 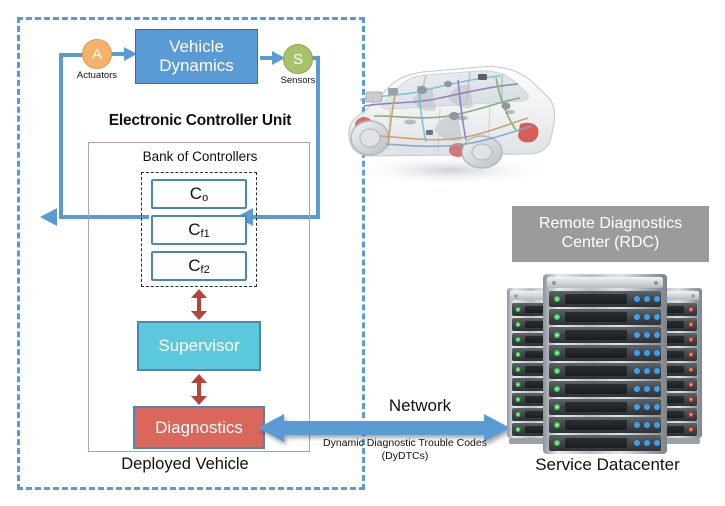 I want to click on supervisor-block: Supervisor, so click(x=199, y=346).